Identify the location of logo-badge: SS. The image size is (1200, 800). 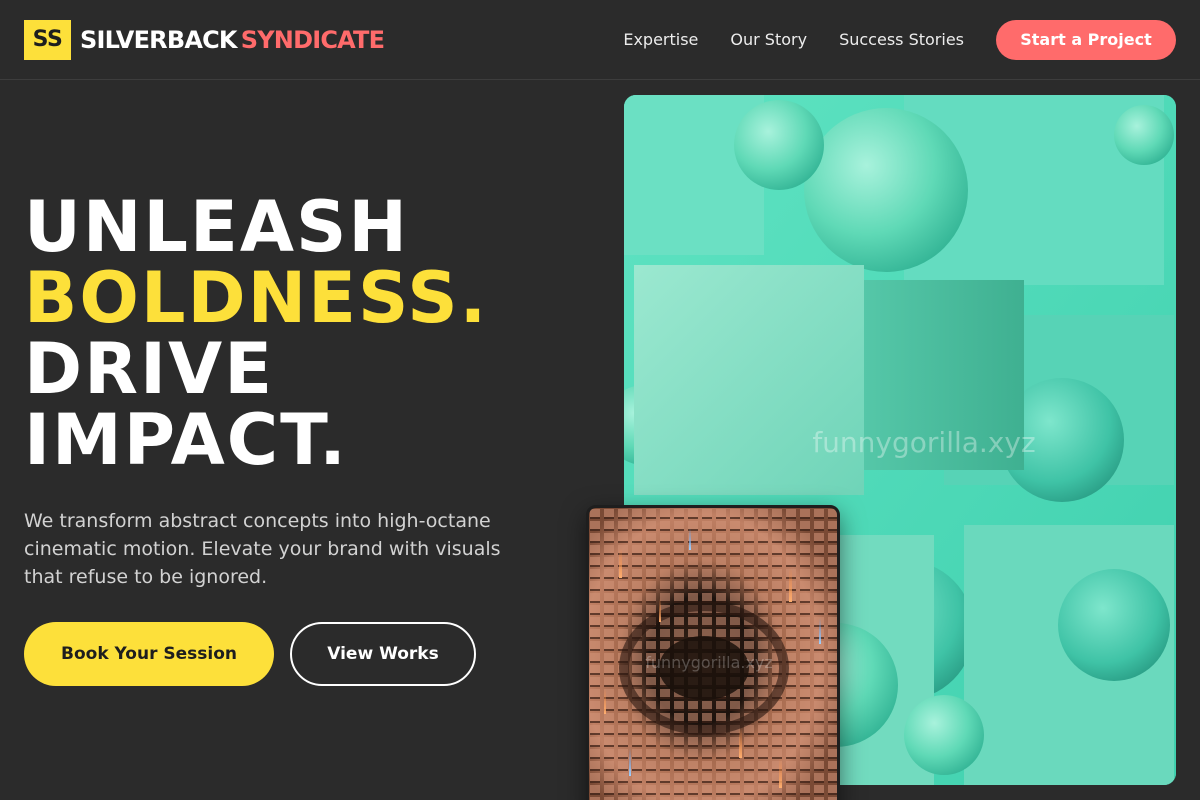
(47, 39).